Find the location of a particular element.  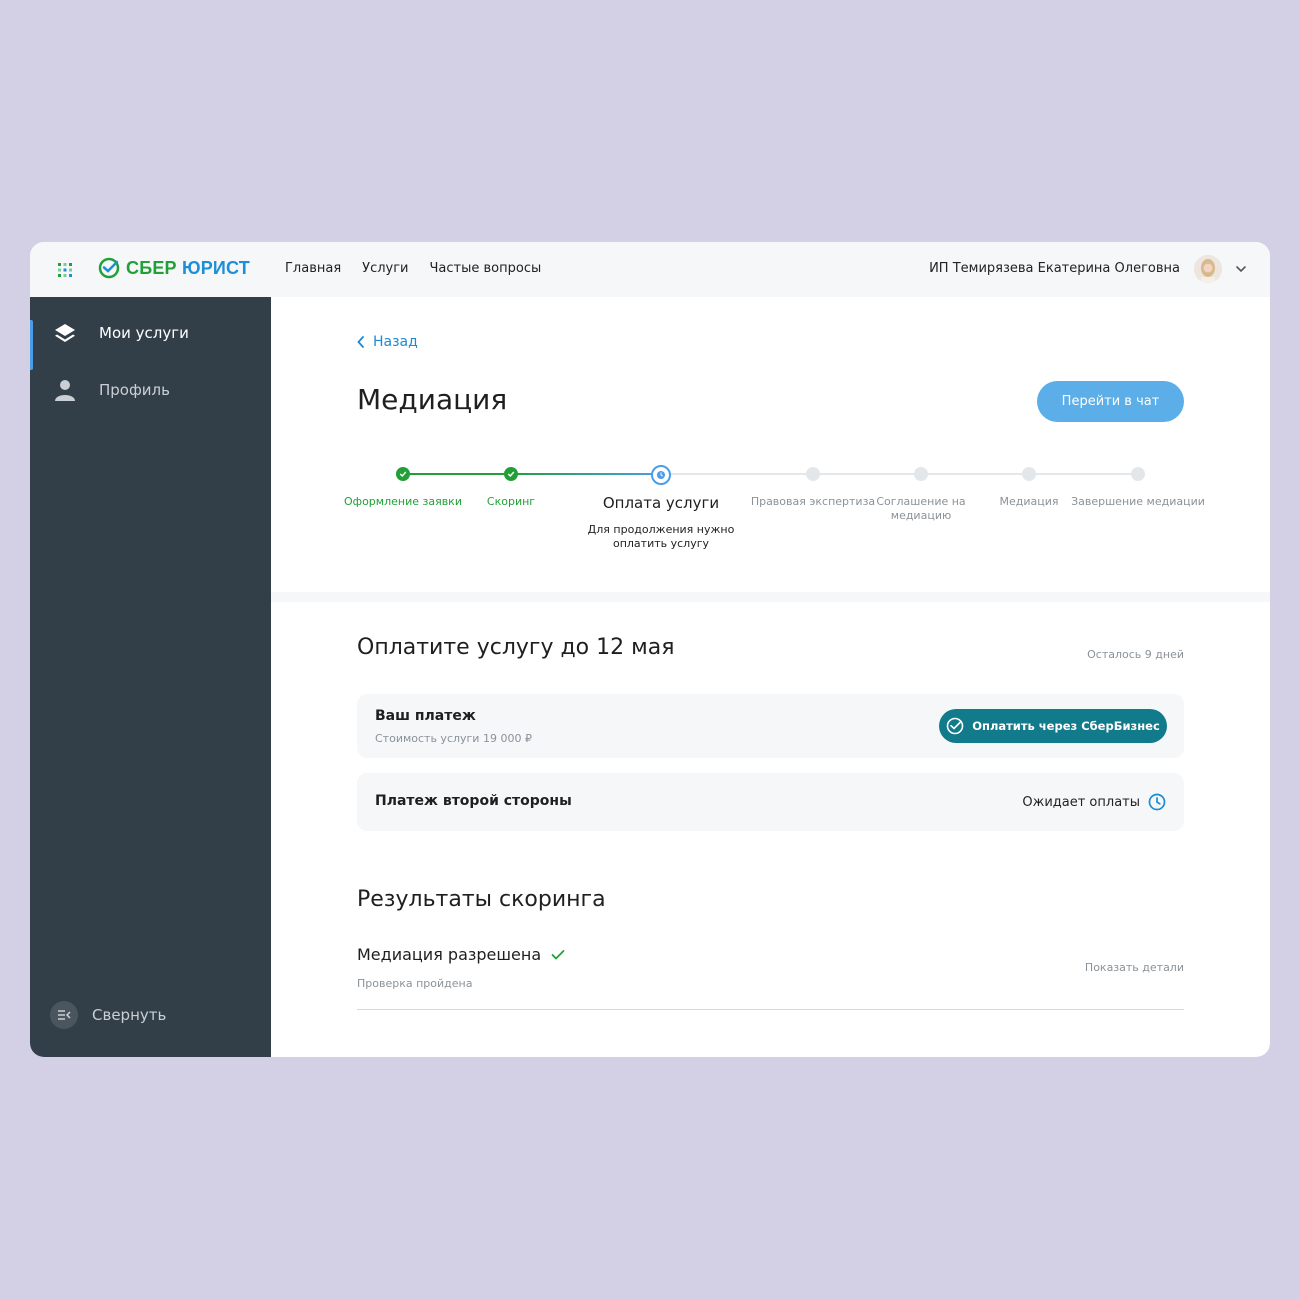

step-label: Завершение медиации is located at coordinates (1138, 501).